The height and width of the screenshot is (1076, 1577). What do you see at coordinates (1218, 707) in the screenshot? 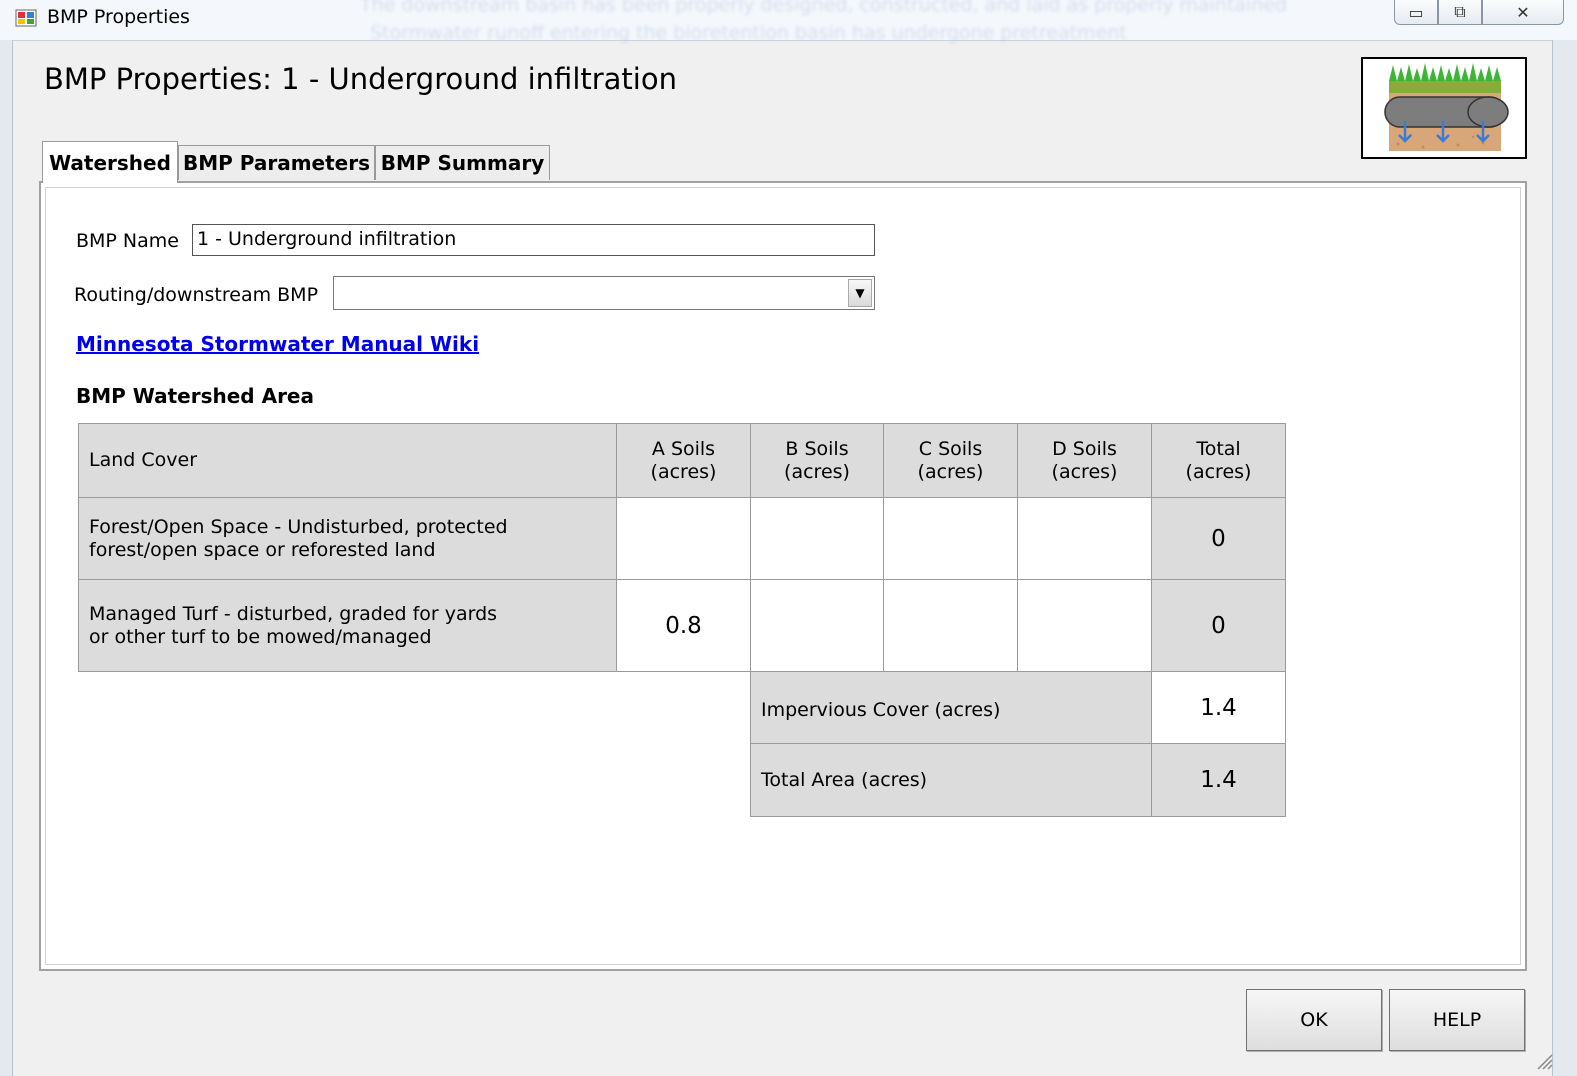
I see `impervious-input: 1.4` at bounding box center [1218, 707].